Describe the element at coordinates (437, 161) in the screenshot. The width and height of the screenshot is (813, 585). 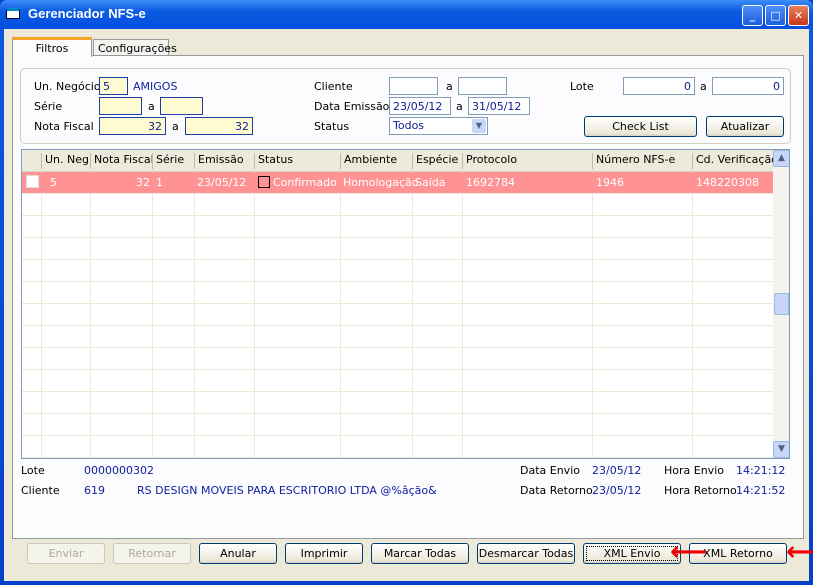
I see `column-header-especie: Espécie` at that location.